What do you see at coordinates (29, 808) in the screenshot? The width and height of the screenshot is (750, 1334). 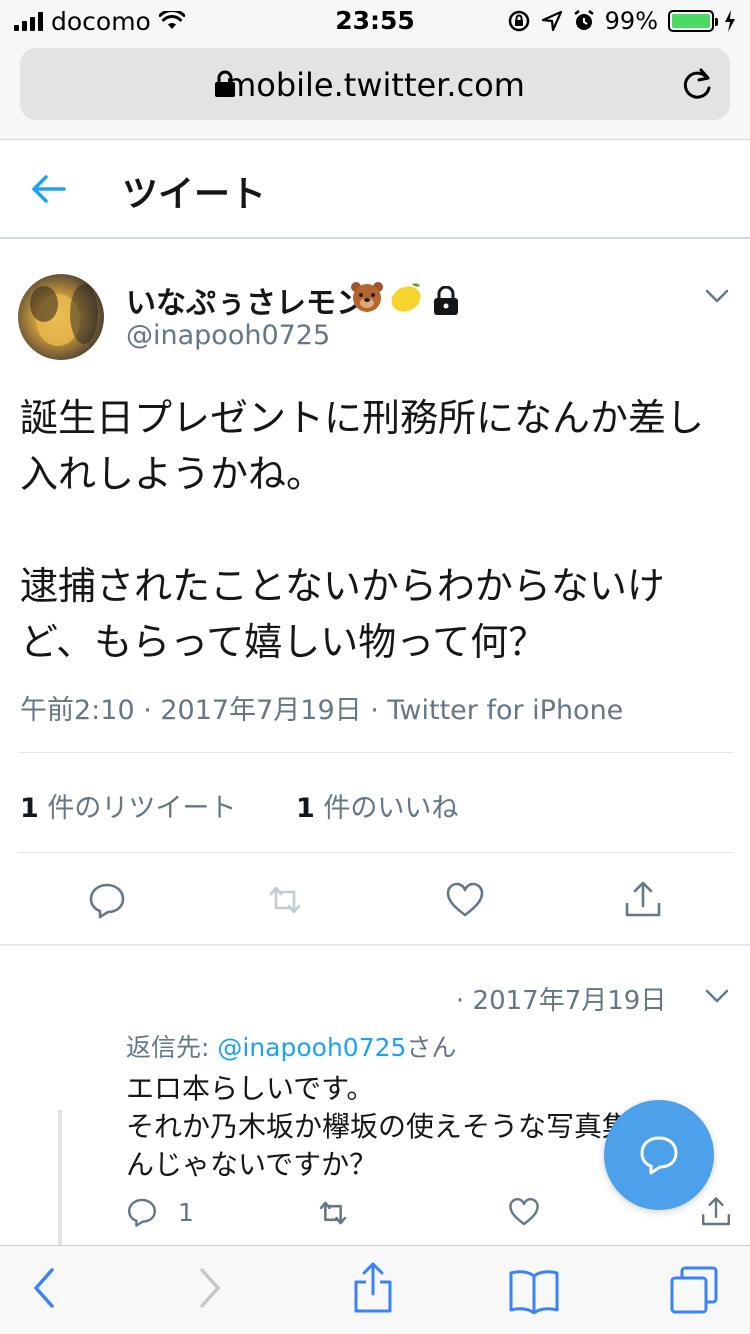 I see `retweet-count: 1` at bounding box center [29, 808].